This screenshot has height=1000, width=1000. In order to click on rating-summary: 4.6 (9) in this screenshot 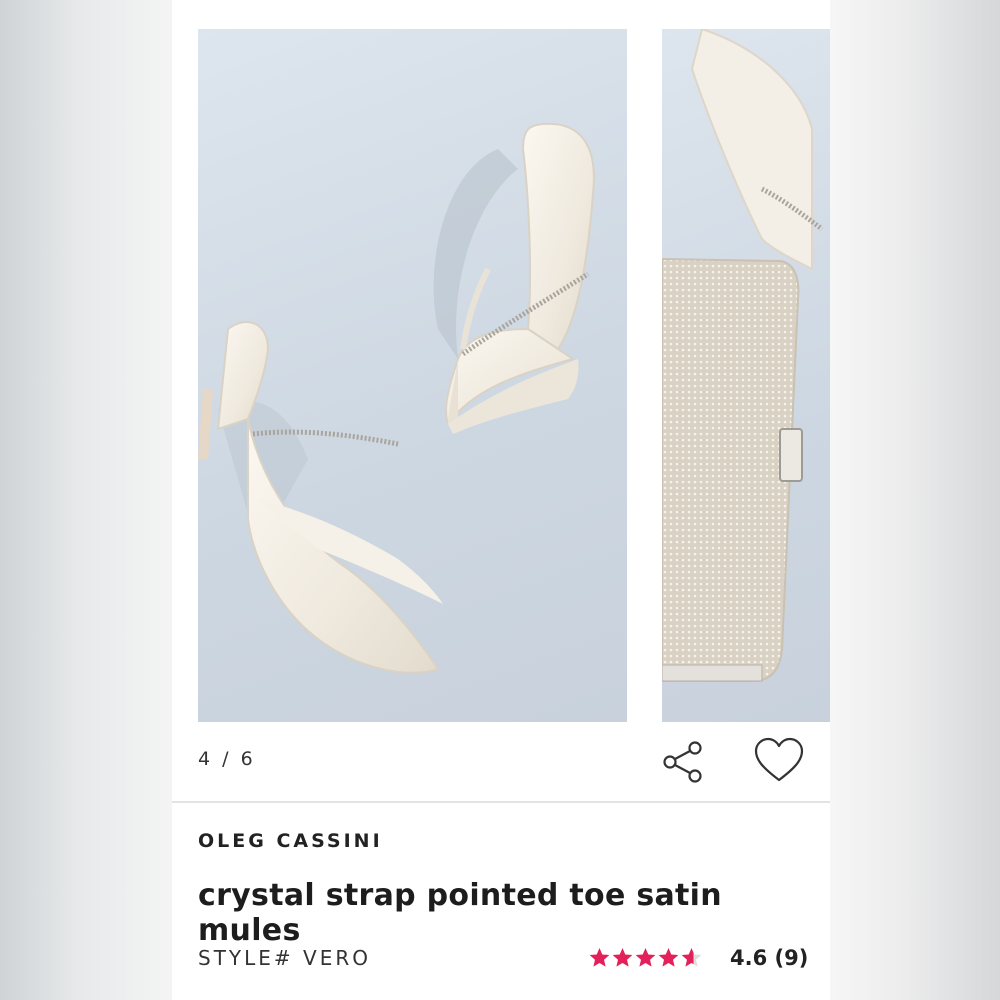, I will do `click(769, 958)`.